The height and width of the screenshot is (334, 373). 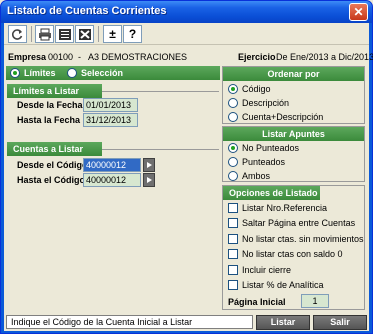 What do you see at coordinates (51, 180) in the screenshot?
I see `hasta-codigo-label: Hasta el Código` at bounding box center [51, 180].